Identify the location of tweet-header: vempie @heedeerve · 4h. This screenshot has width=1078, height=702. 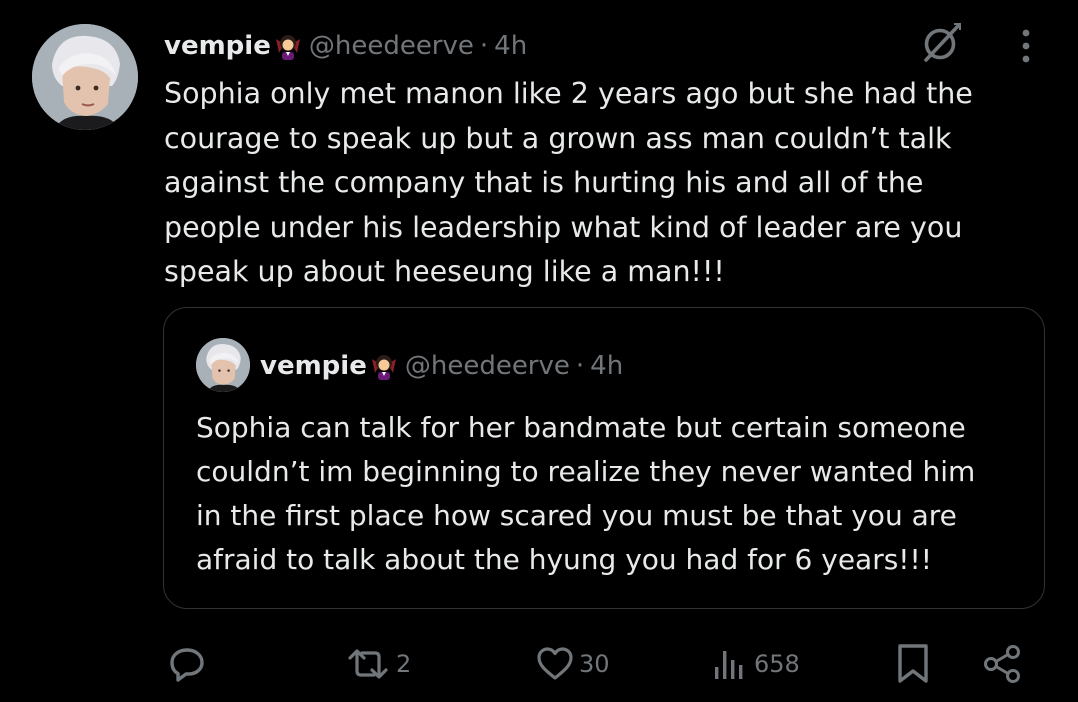
(345, 46).